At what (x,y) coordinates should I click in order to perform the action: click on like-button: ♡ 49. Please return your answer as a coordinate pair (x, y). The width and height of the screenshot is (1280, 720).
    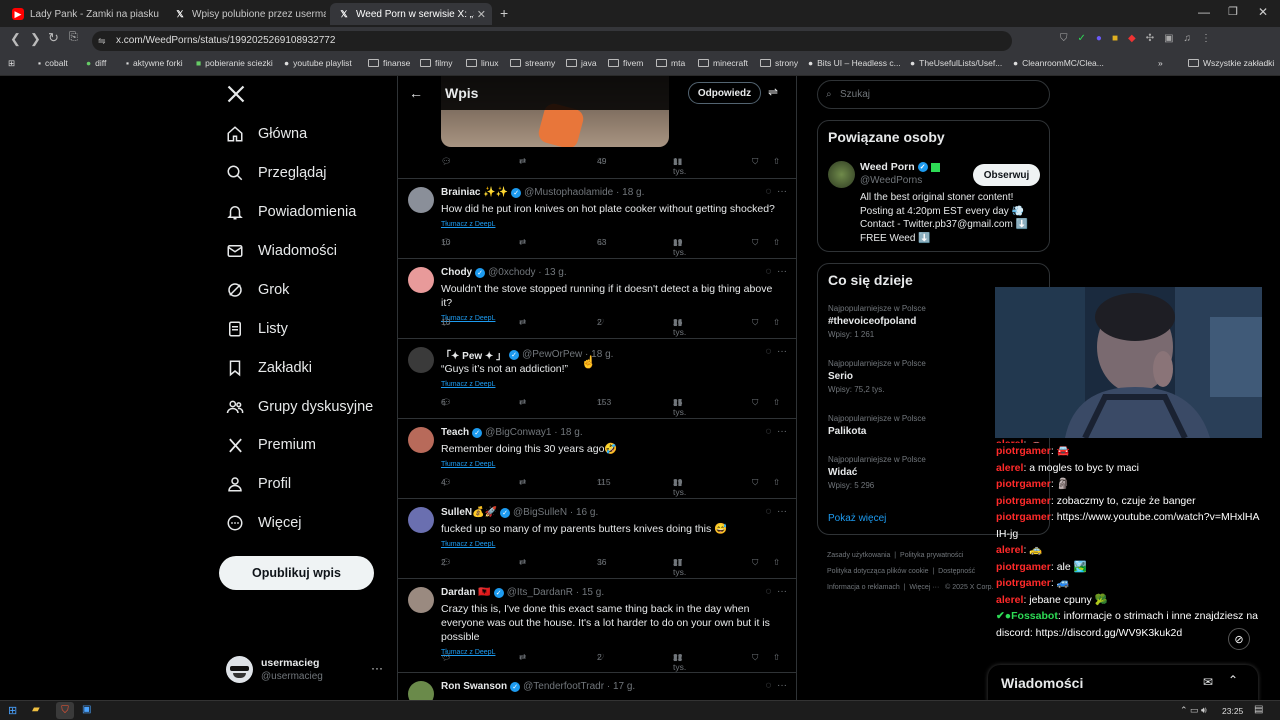
    Looking at the image, I should click on (602, 161).